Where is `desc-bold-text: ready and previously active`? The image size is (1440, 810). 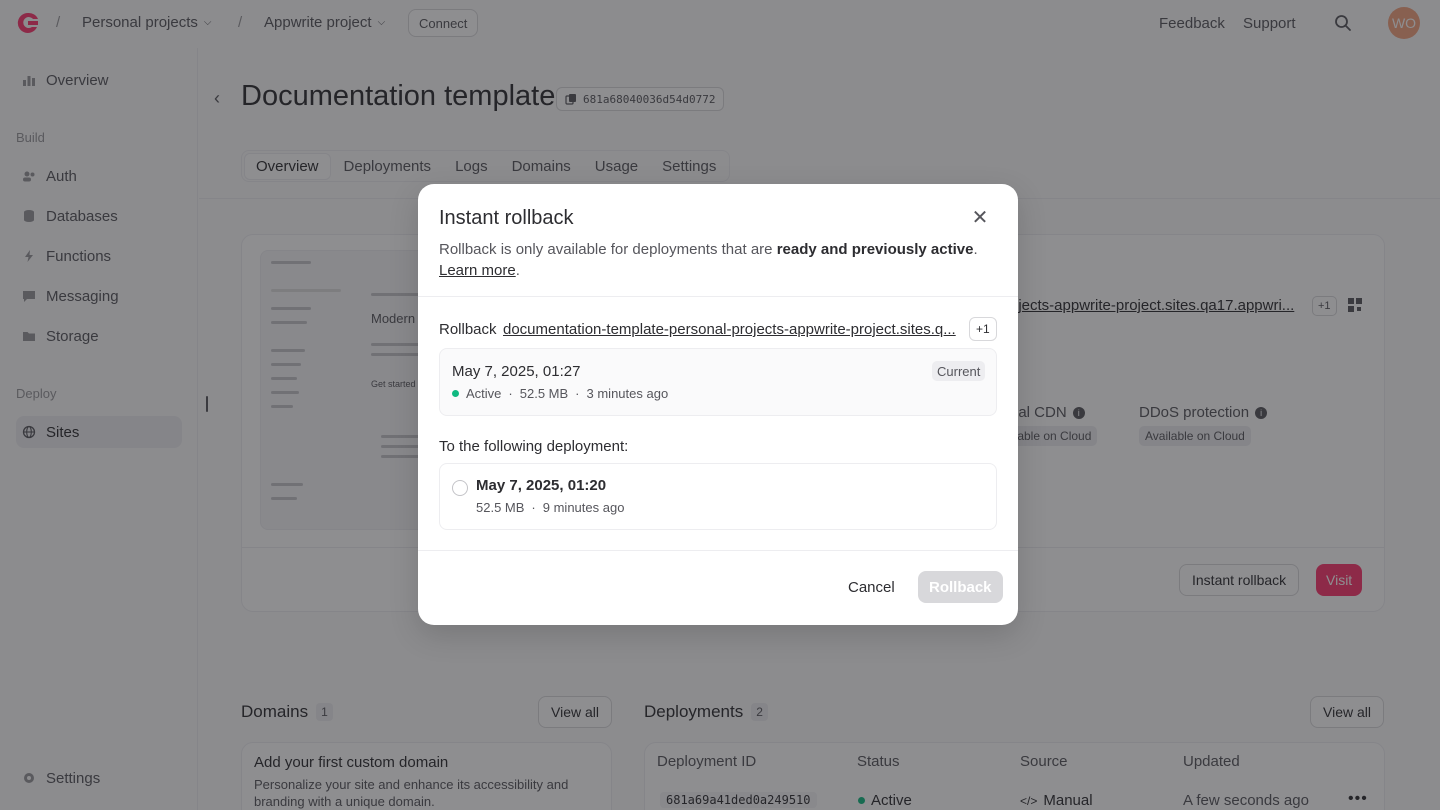
desc-bold-text: ready and previously active is located at coordinates (875, 249).